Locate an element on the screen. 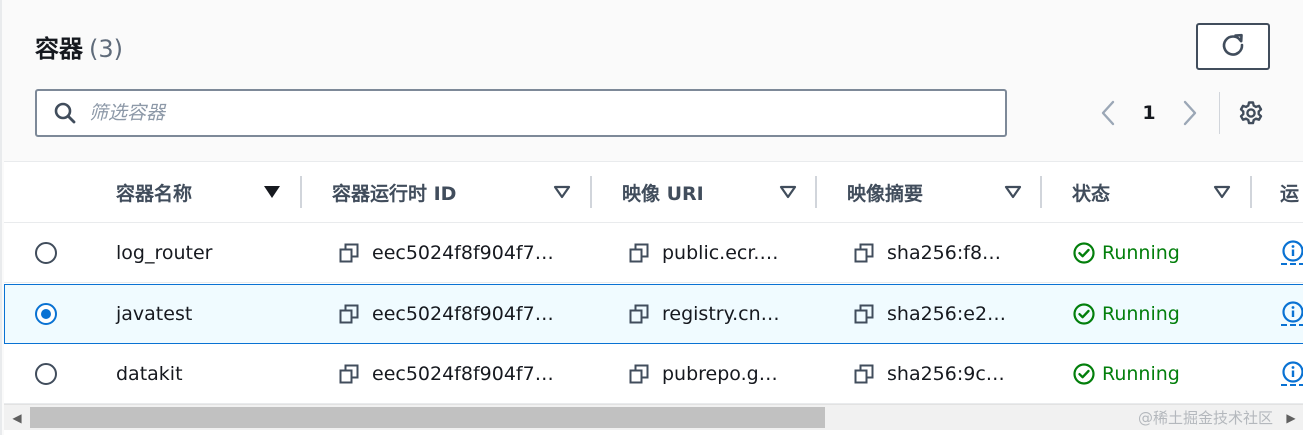 The image size is (1303, 435). row-radio-checked is located at coordinates (46, 314).